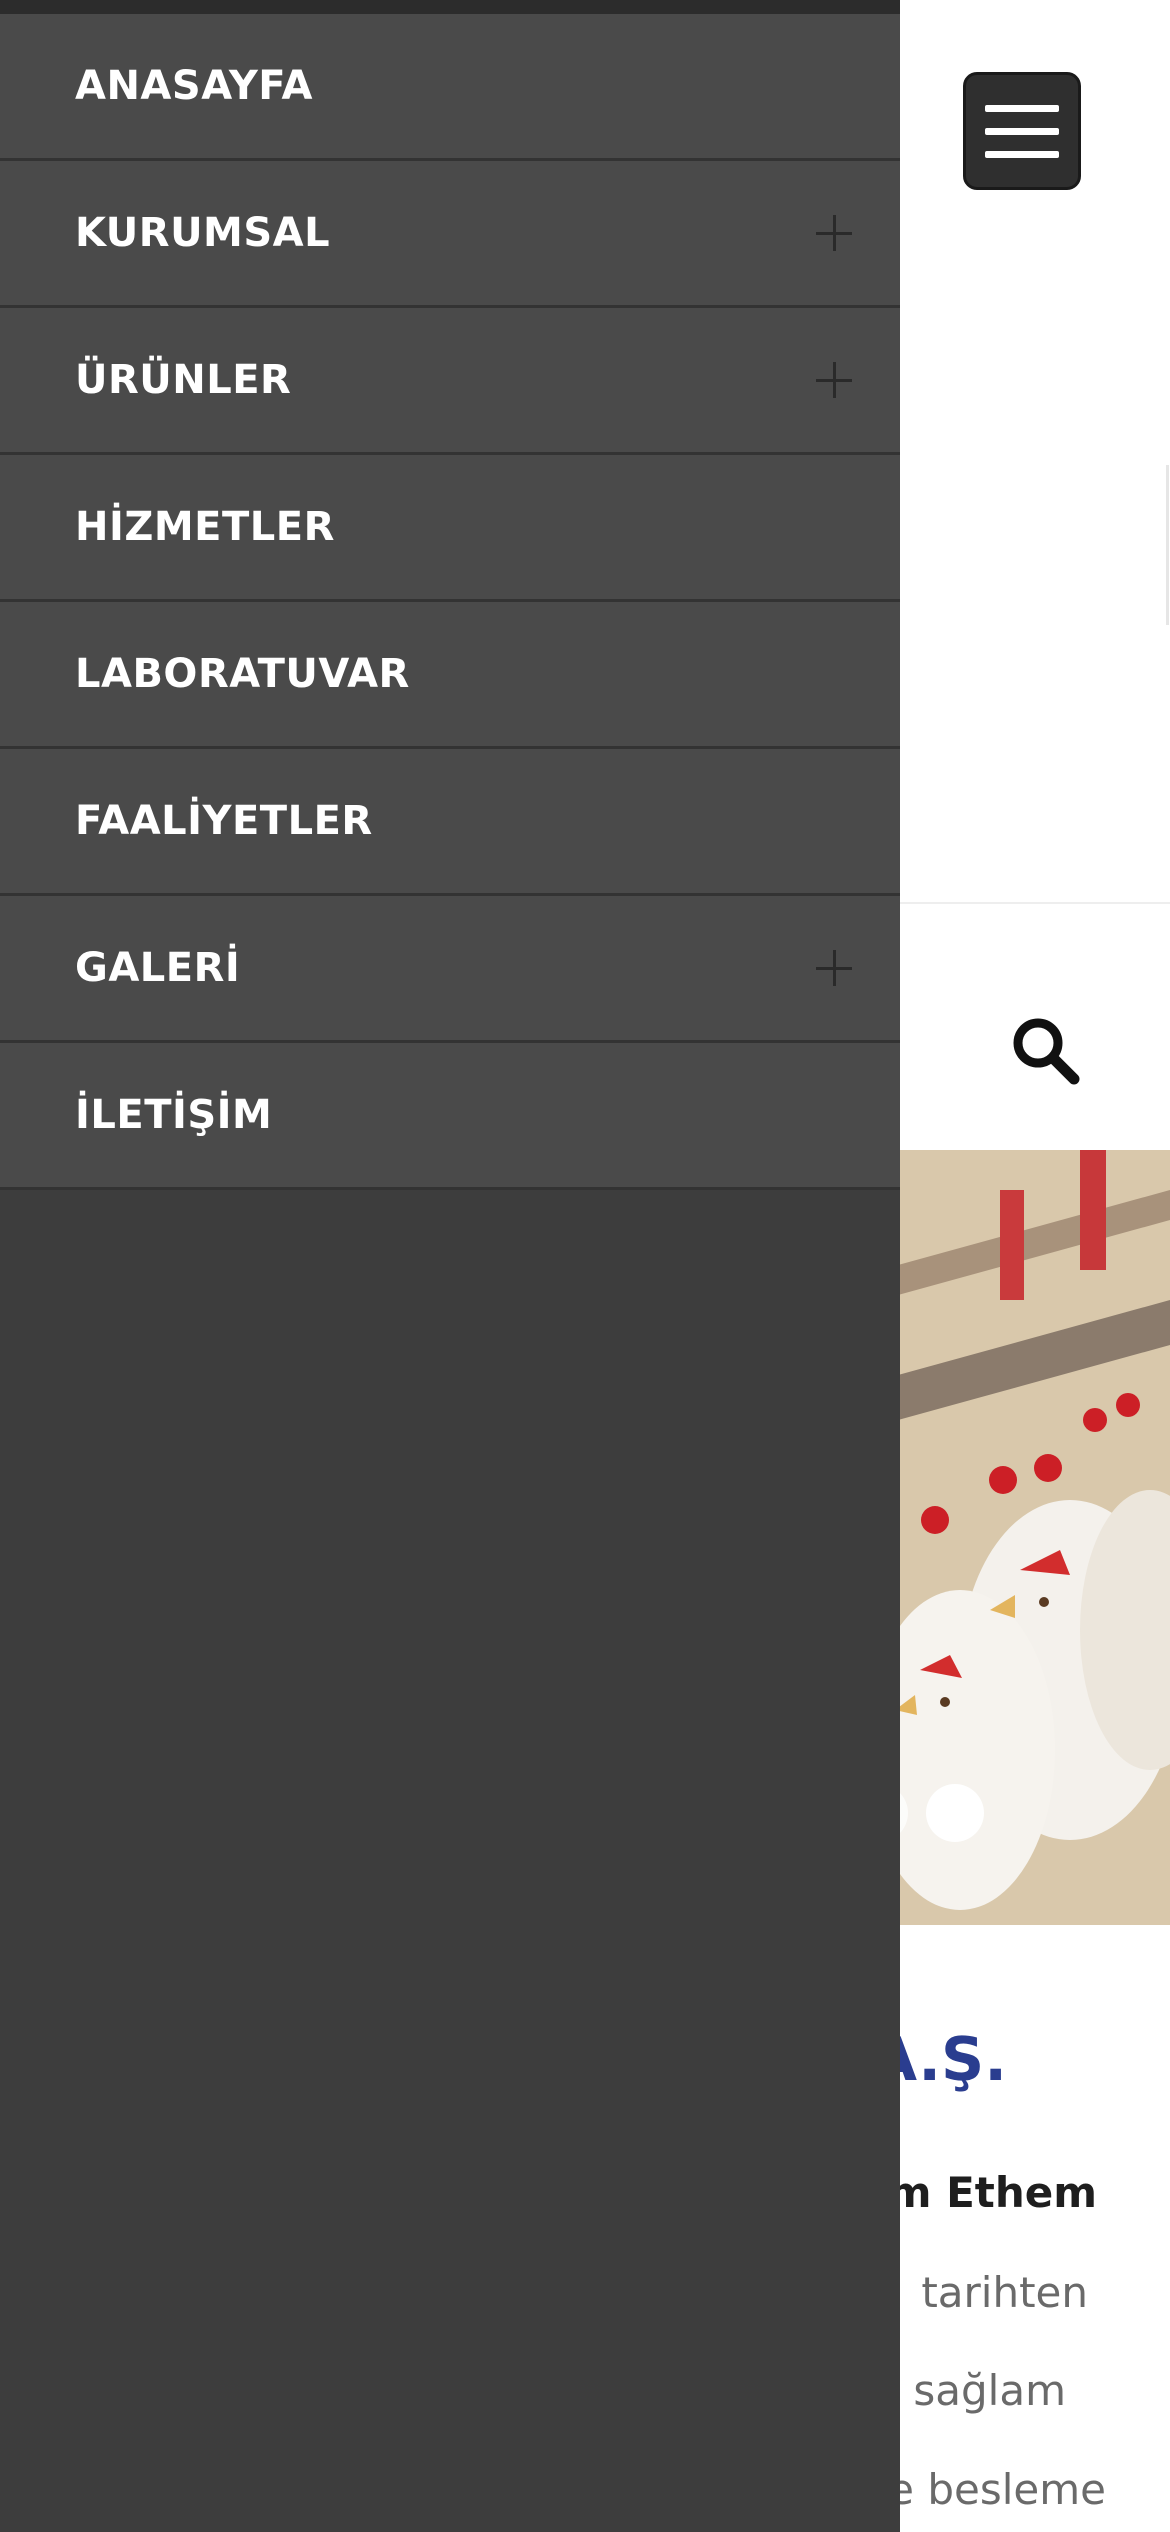  Describe the element at coordinates (194, 86) in the screenshot. I see `nav-item-label: ANASAYFA` at that location.